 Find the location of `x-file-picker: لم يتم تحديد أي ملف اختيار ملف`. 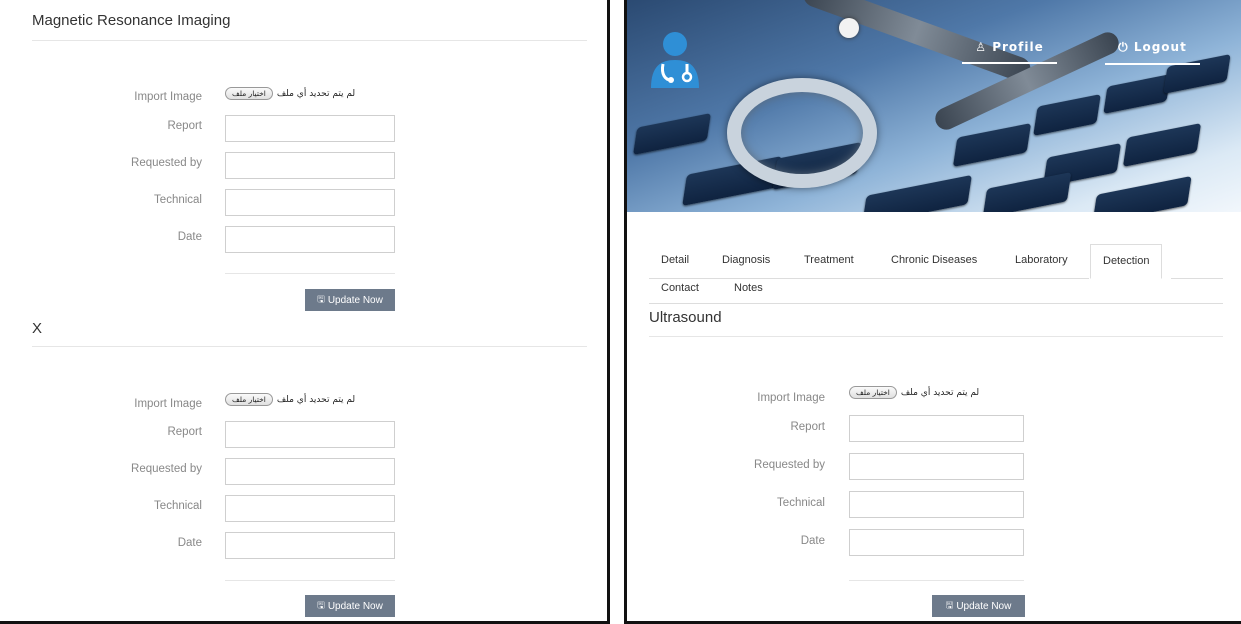

x-file-picker: لم يتم تحديد أي ملف اختيار ملف is located at coordinates (290, 399).